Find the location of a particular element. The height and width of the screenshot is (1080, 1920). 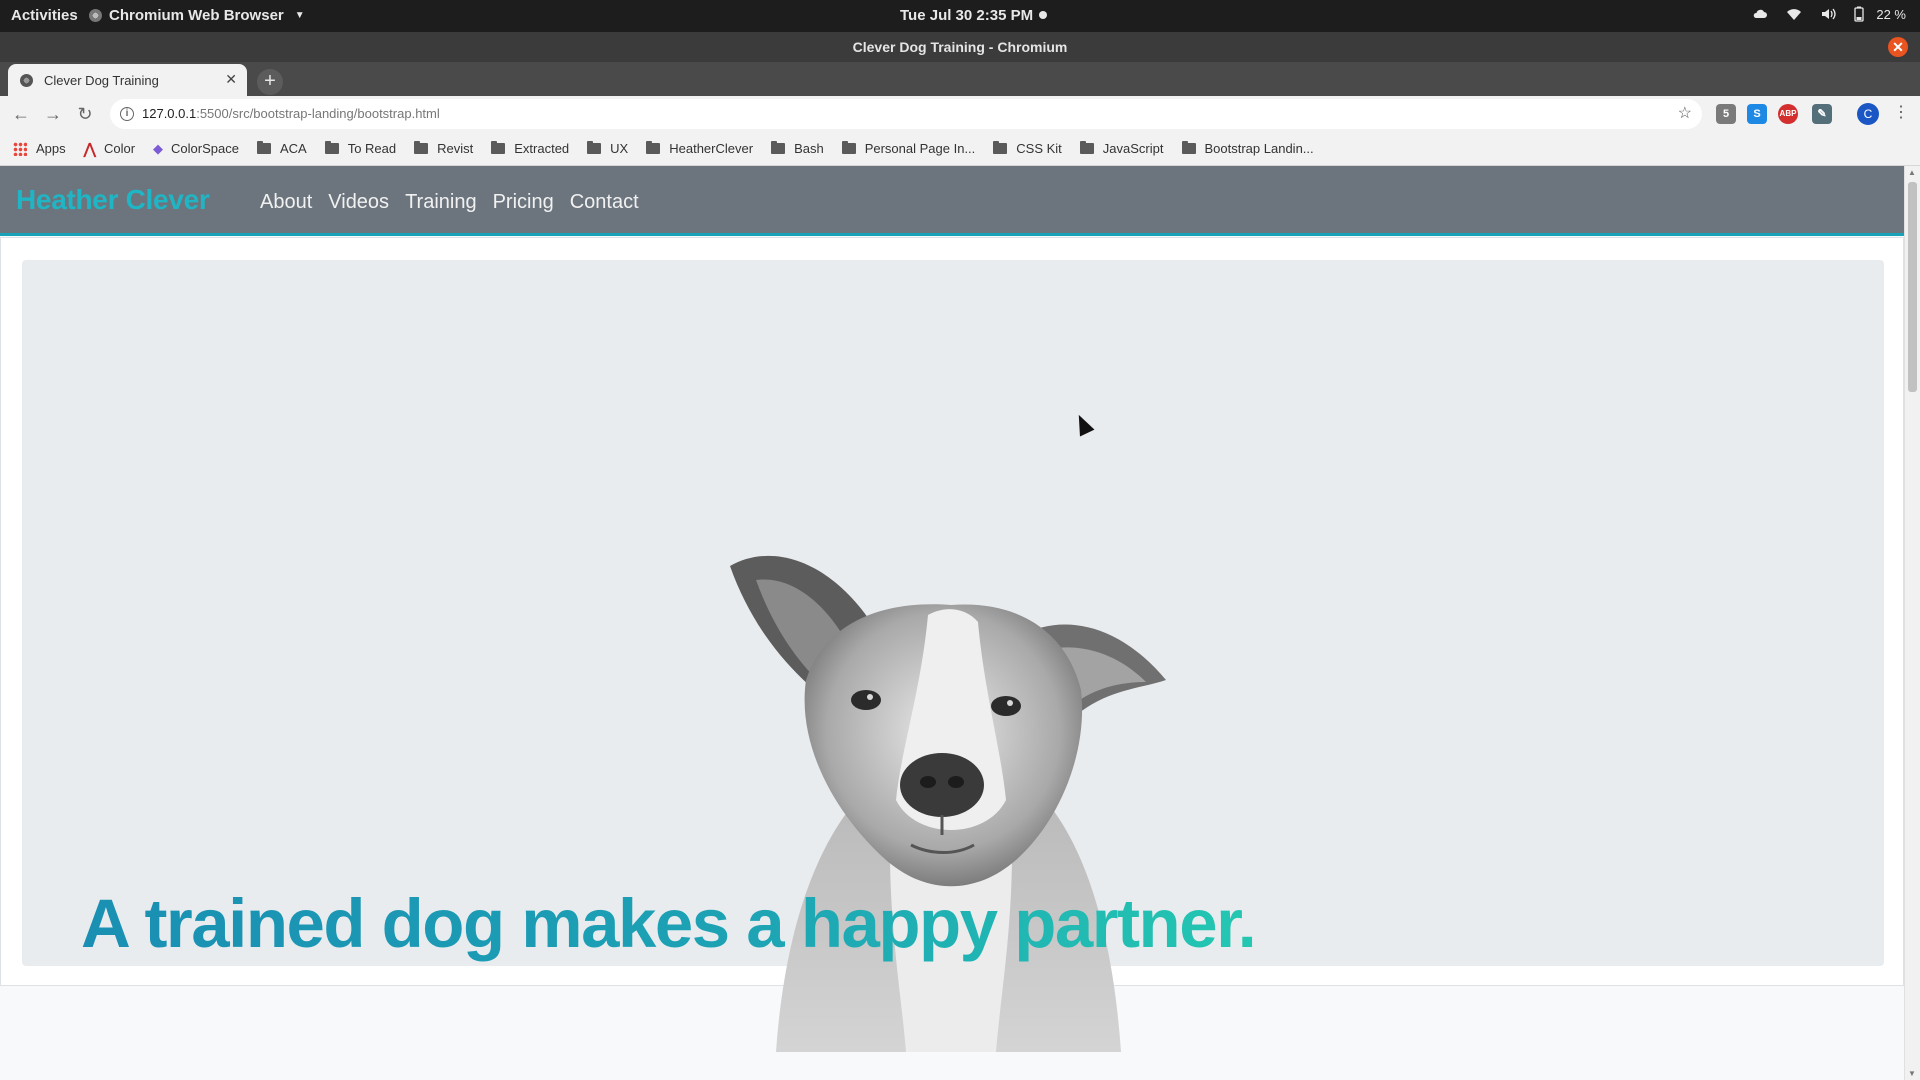

bookmark-label: UX is located at coordinates (619, 148).